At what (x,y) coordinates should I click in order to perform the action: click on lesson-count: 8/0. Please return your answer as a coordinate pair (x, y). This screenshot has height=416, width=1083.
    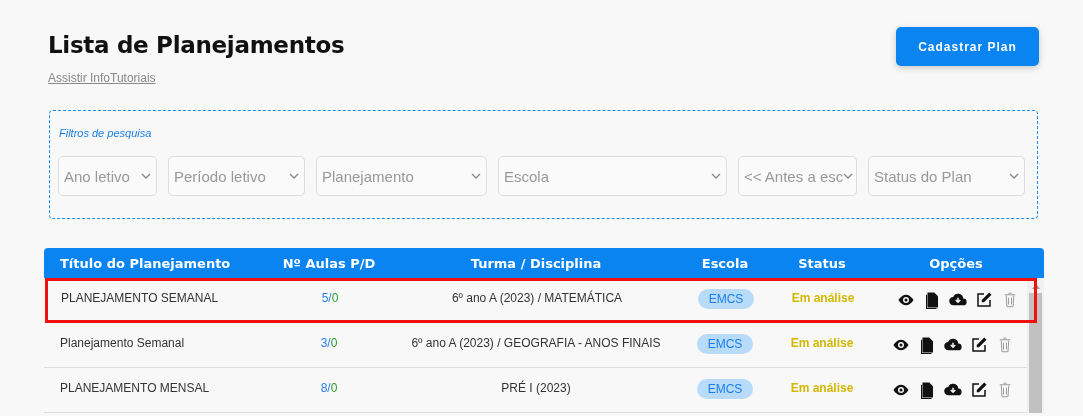
    Looking at the image, I should click on (329, 388).